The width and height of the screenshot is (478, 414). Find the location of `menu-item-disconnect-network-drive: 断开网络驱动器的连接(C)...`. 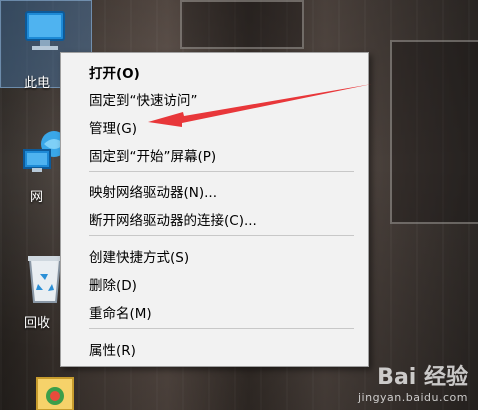

menu-item-disconnect-network-drive: 断开网络驱动器的连接(C)... is located at coordinates (173, 219).